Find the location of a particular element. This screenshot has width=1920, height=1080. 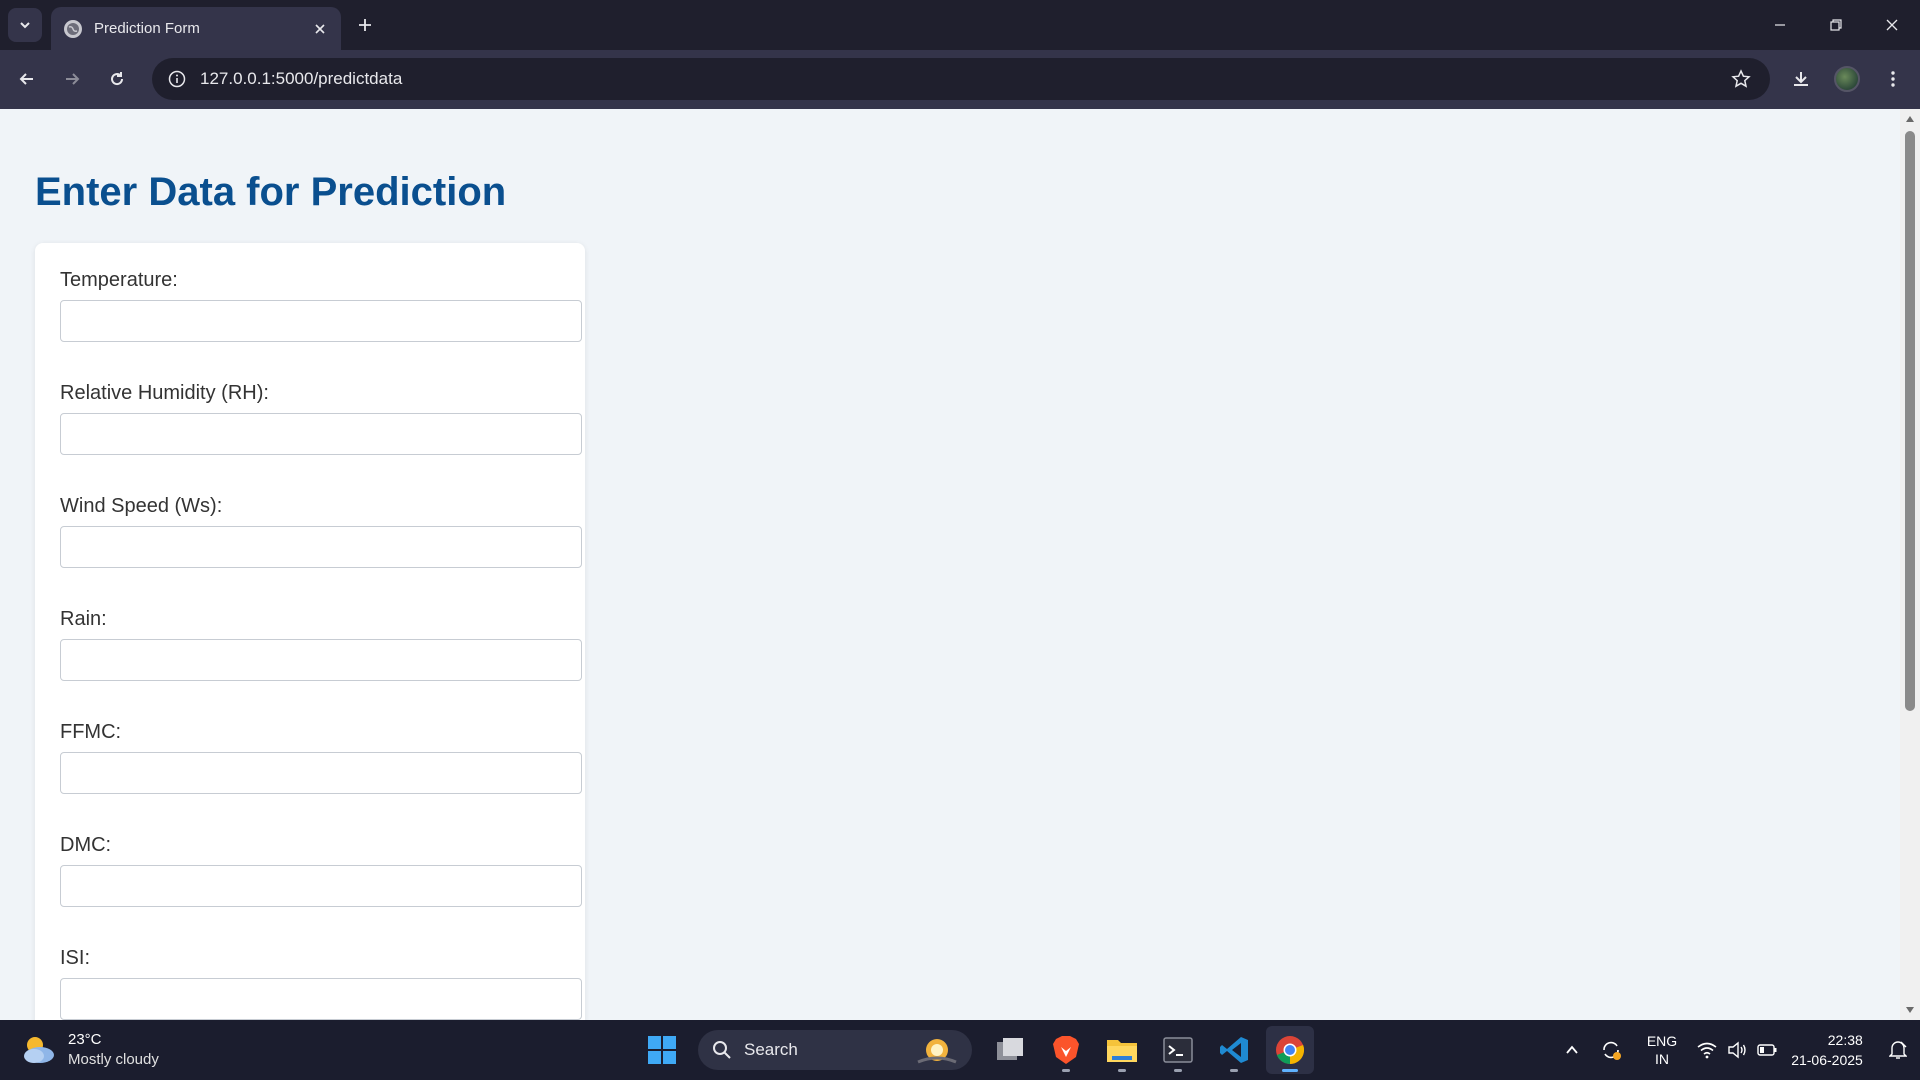

forward-button is located at coordinates (72, 79).